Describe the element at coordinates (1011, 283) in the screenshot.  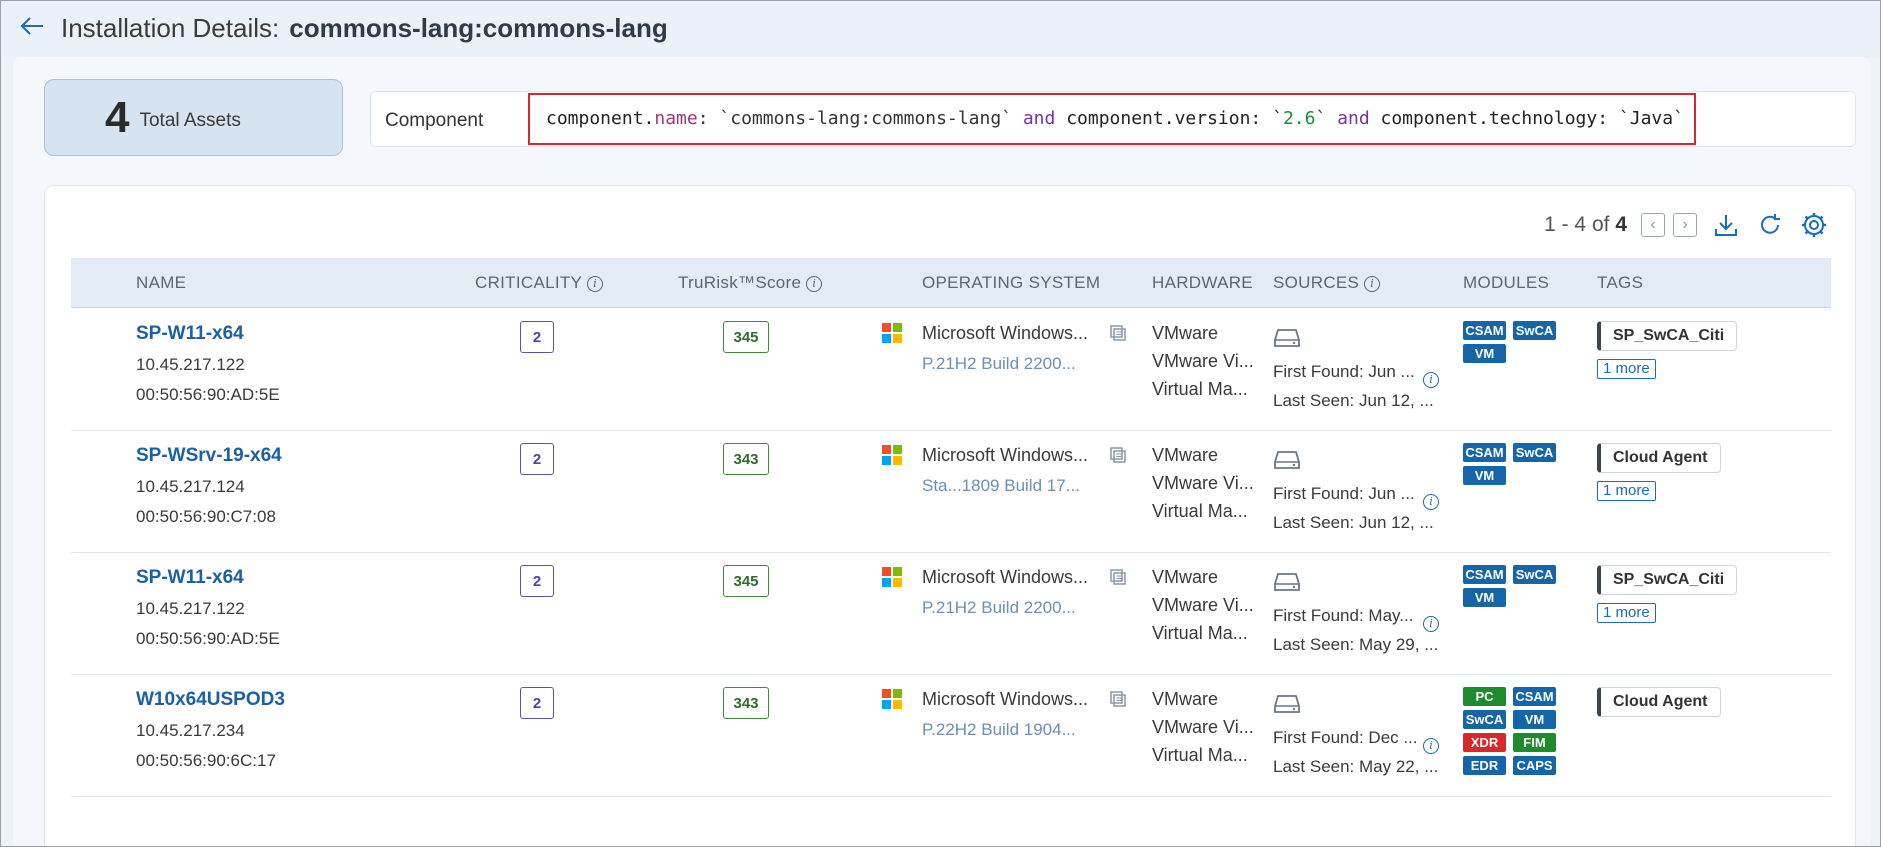
I see `column-header-os: OPERATING SYSTEM` at that location.